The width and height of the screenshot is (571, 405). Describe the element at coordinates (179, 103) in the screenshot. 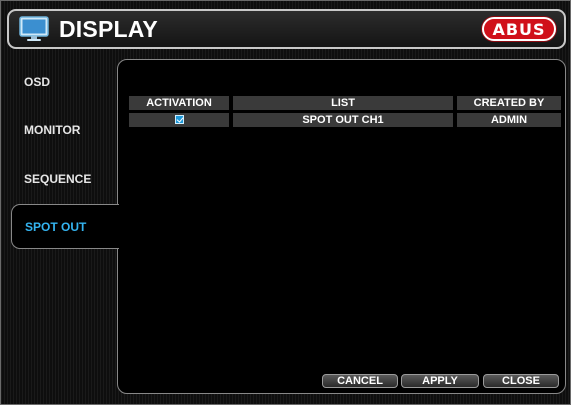

I see `column-header-activation: ACTIVATION` at that location.